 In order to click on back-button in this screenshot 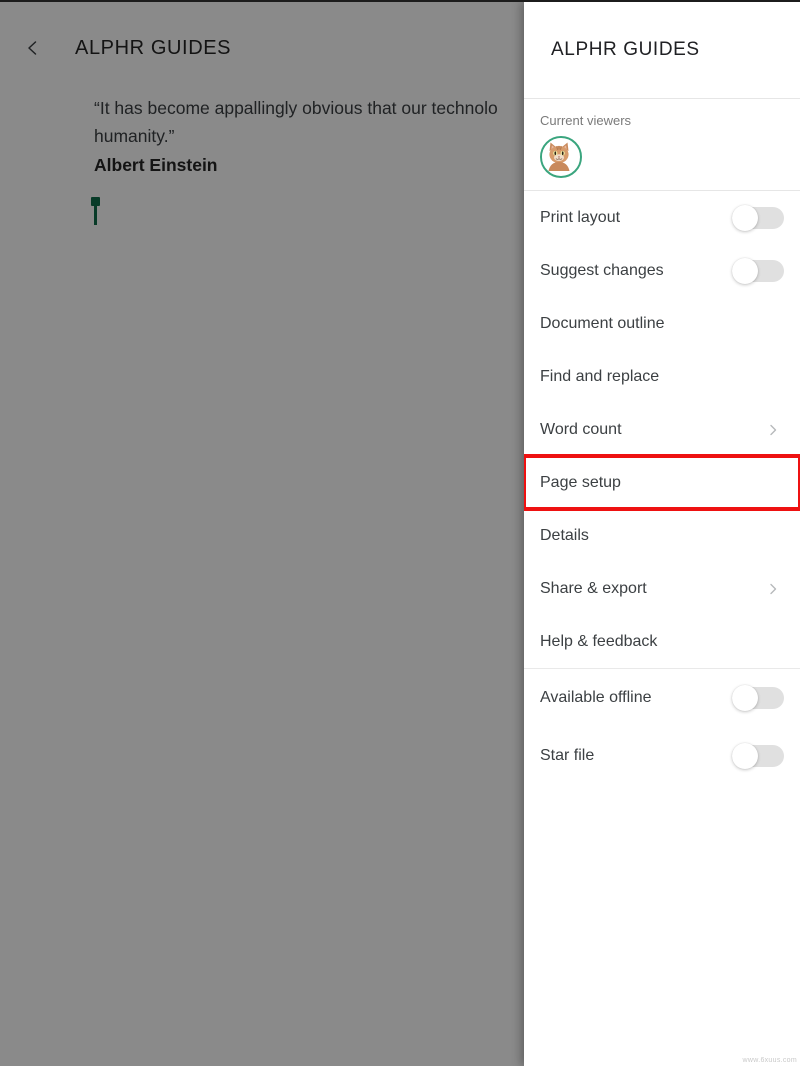, I will do `click(33, 48)`.